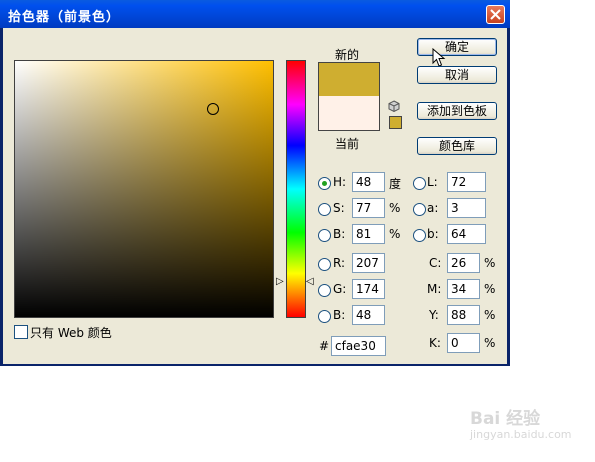 The image size is (595, 462). Describe the element at coordinates (395, 208) in the screenshot. I see `s-unit: %` at that location.